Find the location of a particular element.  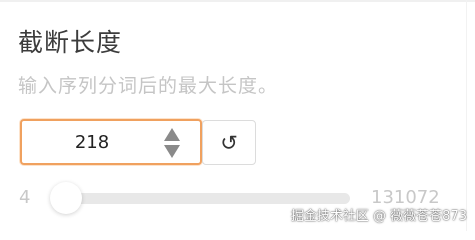

setting-title: 截断长度 is located at coordinates (70, 42).